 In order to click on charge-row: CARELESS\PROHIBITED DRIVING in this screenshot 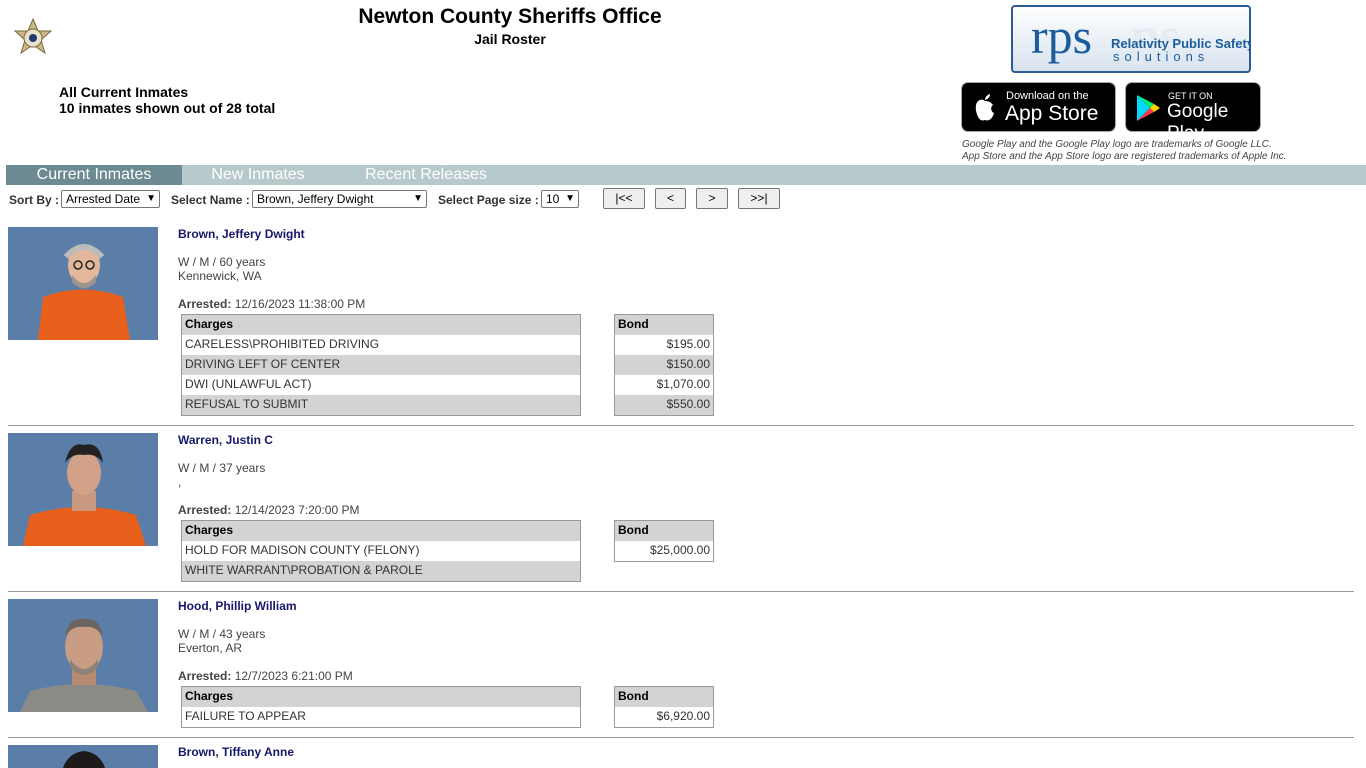, I will do `click(282, 344)`.